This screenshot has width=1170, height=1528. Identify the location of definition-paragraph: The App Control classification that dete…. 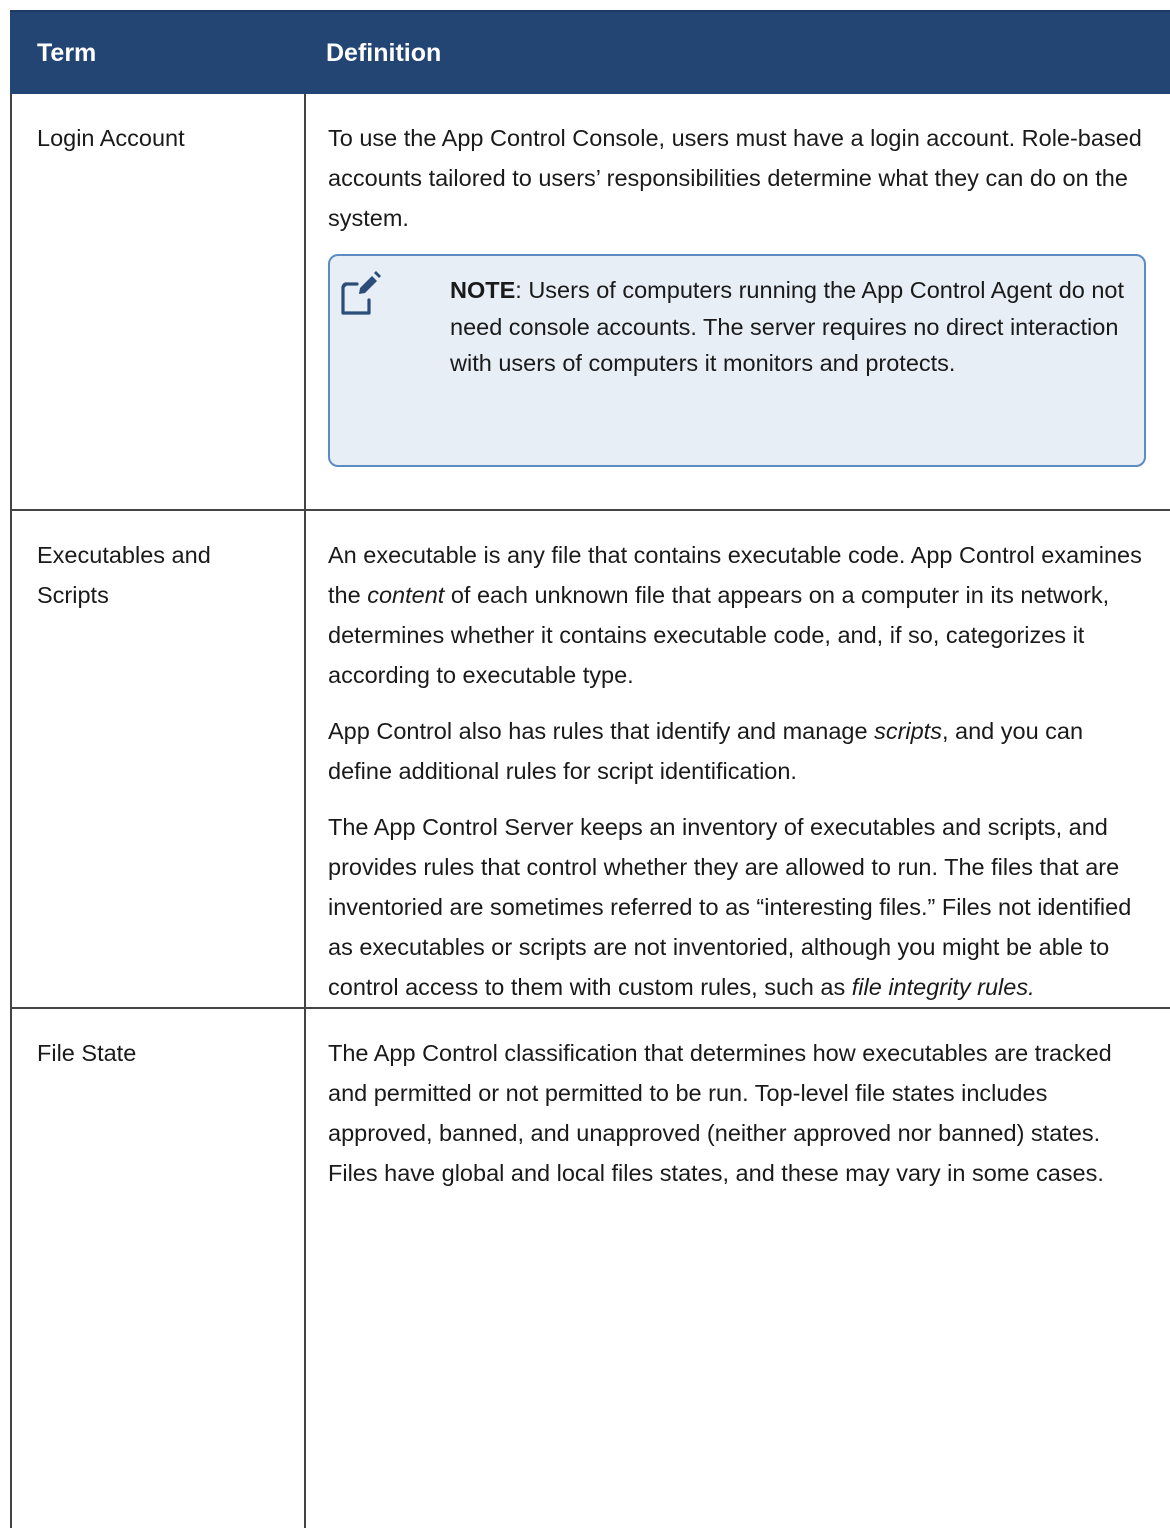
(720, 1113).